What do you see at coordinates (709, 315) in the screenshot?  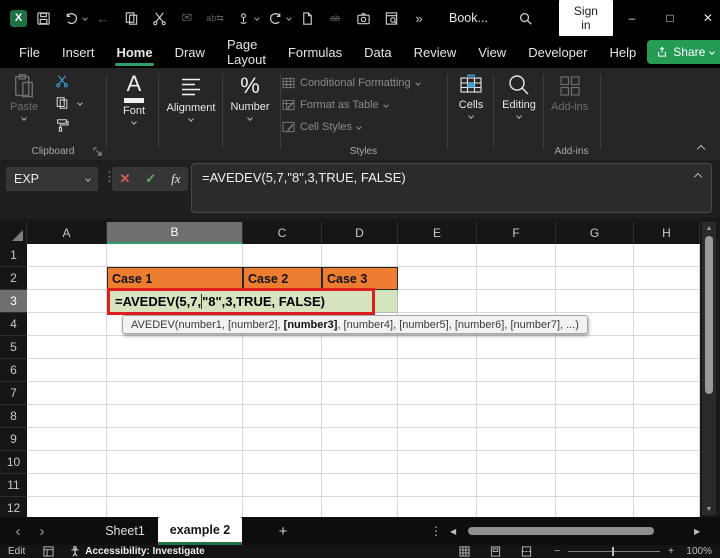 I see `vertical-scrollbar-thumb` at bounding box center [709, 315].